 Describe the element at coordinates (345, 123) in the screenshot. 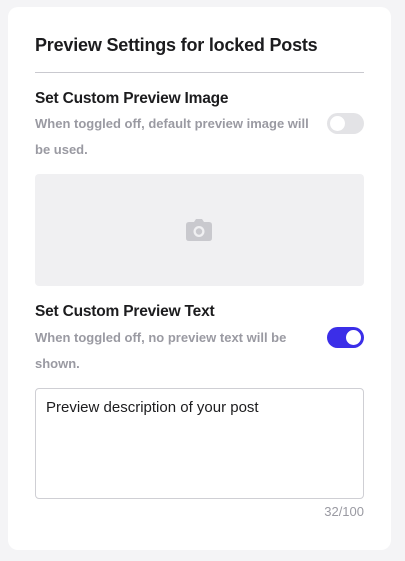

I see `preview-image-toggle` at that location.